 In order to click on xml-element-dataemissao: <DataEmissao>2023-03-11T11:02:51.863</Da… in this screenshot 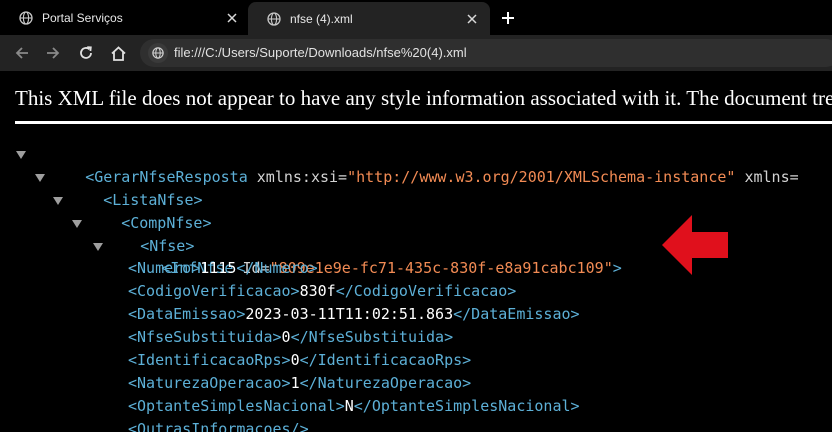, I will do `click(354, 314)`.